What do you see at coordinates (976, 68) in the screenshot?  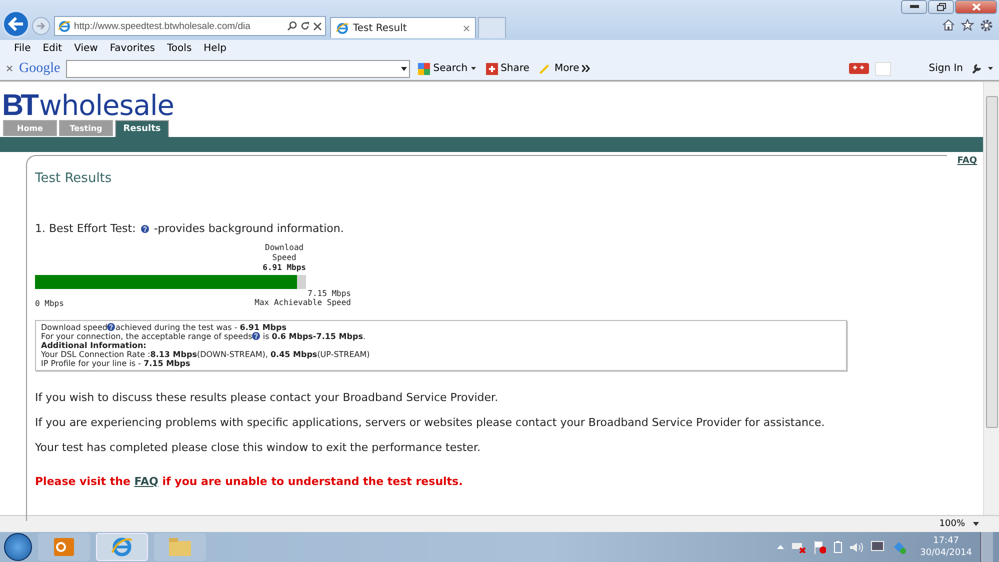 I see `wrench-icon` at bounding box center [976, 68].